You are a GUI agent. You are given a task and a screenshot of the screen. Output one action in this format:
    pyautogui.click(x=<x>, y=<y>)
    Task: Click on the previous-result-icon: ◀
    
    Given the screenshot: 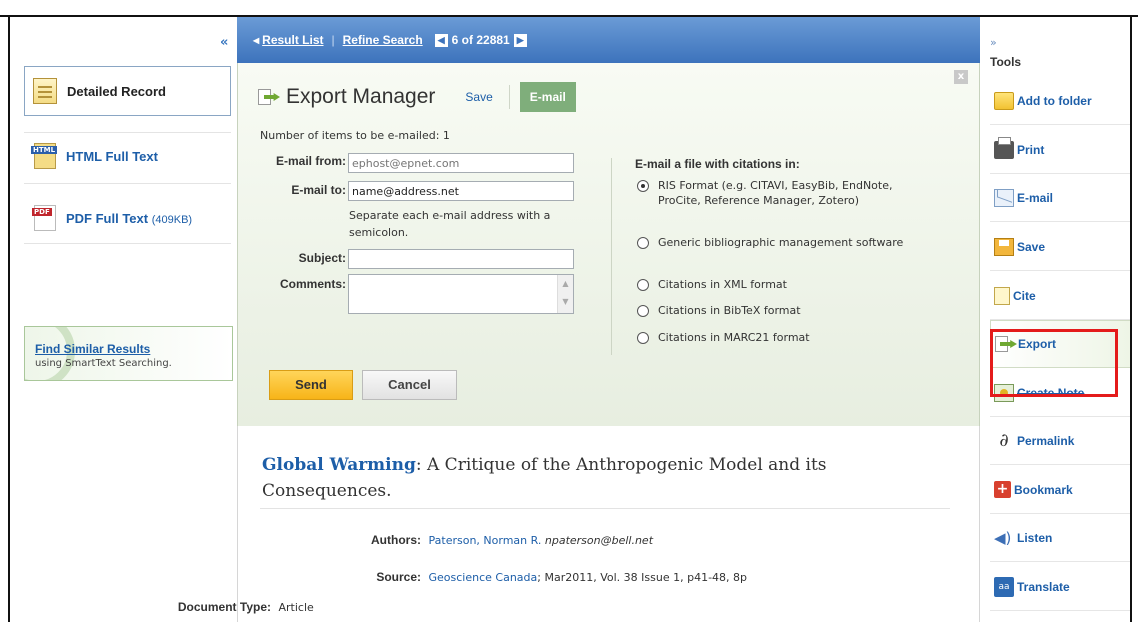 What is the action you would take?
    pyautogui.click(x=441, y=40)
    